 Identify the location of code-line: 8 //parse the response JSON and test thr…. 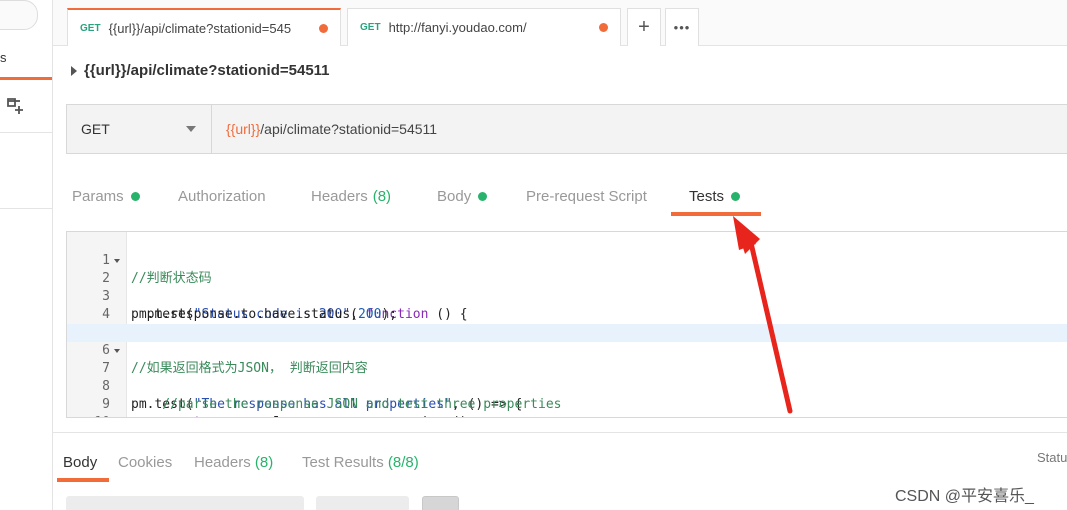
(567, 386).